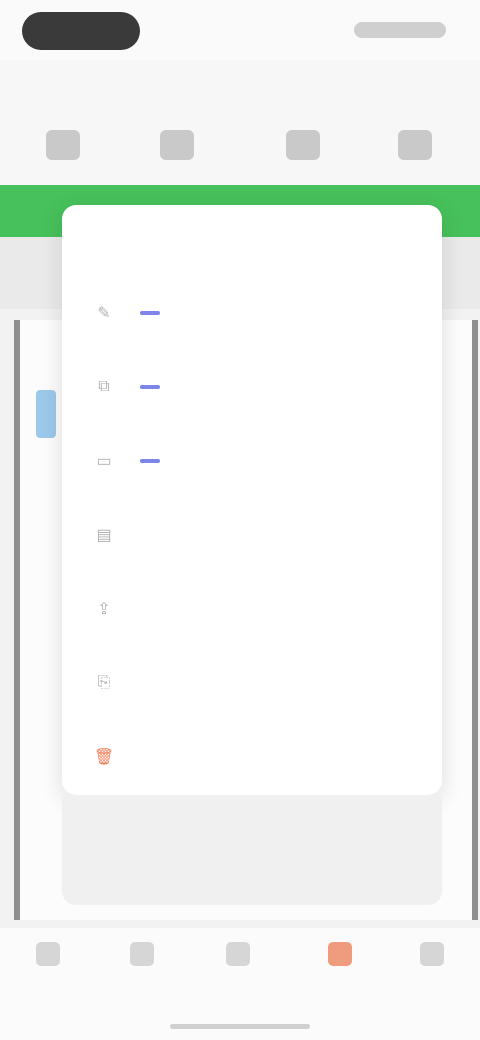 The width and height of the screenshot is (480, 1040). I want to click on export-icon: ⎘, so click(104, 682).